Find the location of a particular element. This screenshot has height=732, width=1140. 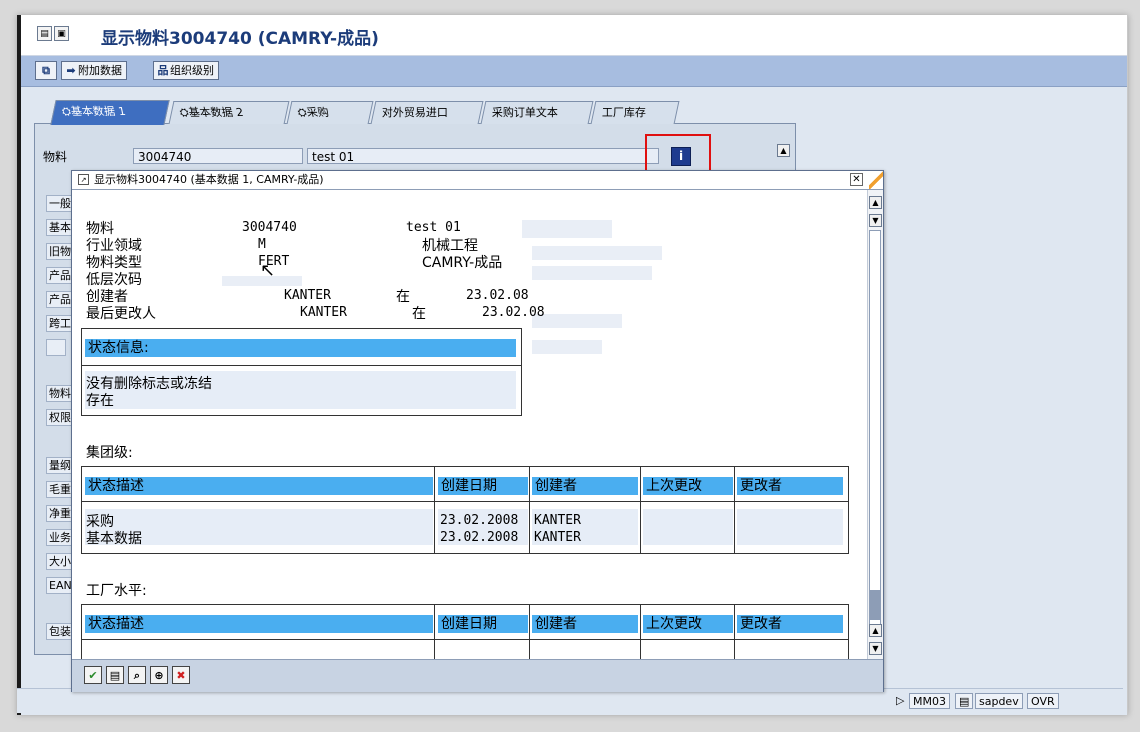

dialog-title-bar: ↗ 显示物料3004740 (基本数据 1, CAMRY-成品) ✕ is located at coordinates (477, 180).